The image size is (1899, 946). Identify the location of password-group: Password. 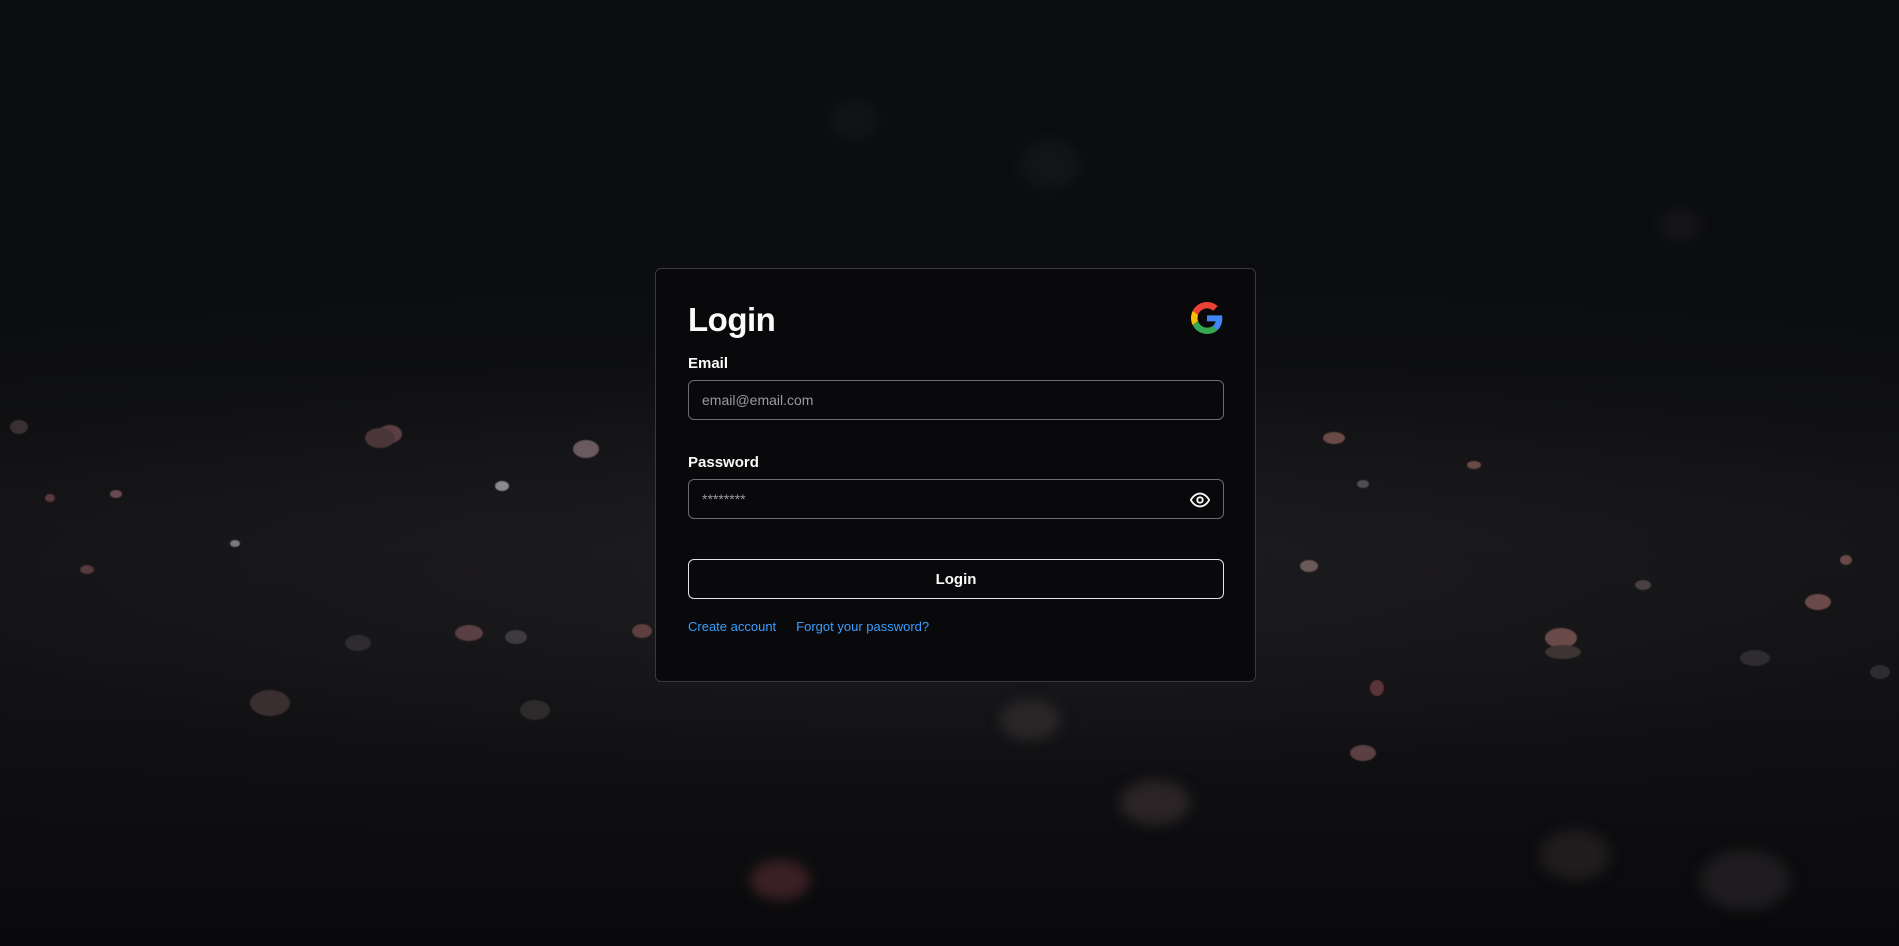
(956, 486).